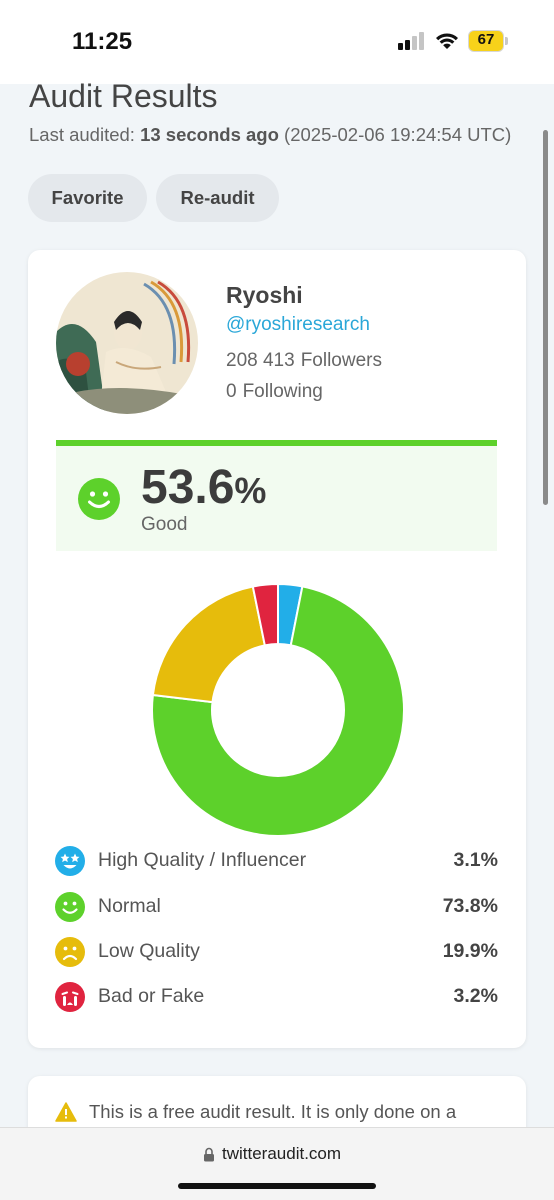 The image size is (554, 1200). What do you see at coordinates (281, 1154) in the screenshot?
I see `url-text: twitteraudit.com` at bounding box center [281, 1154].